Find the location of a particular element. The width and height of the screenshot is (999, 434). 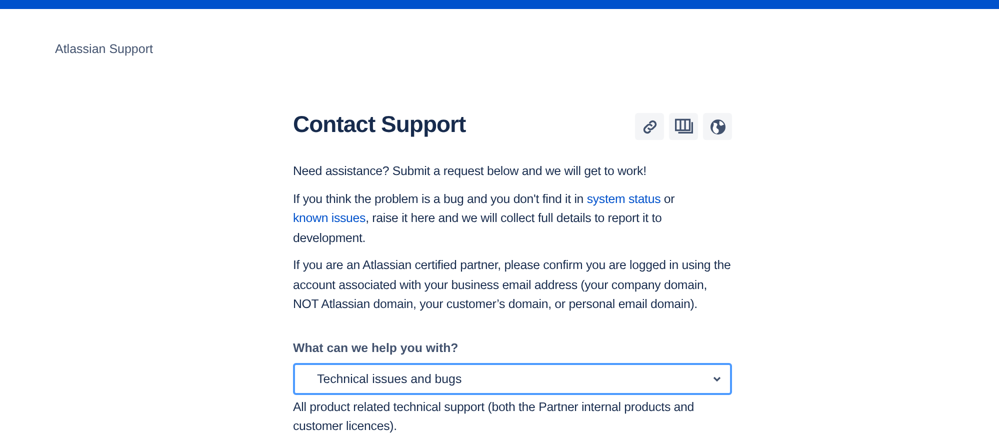

language-button is located at coordinates (717, 126).